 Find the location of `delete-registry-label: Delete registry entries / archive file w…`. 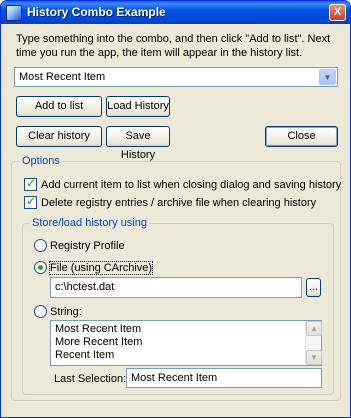

delete-registry-label: Delete registry entries / archive file w… is located at coordinates (178, 203).